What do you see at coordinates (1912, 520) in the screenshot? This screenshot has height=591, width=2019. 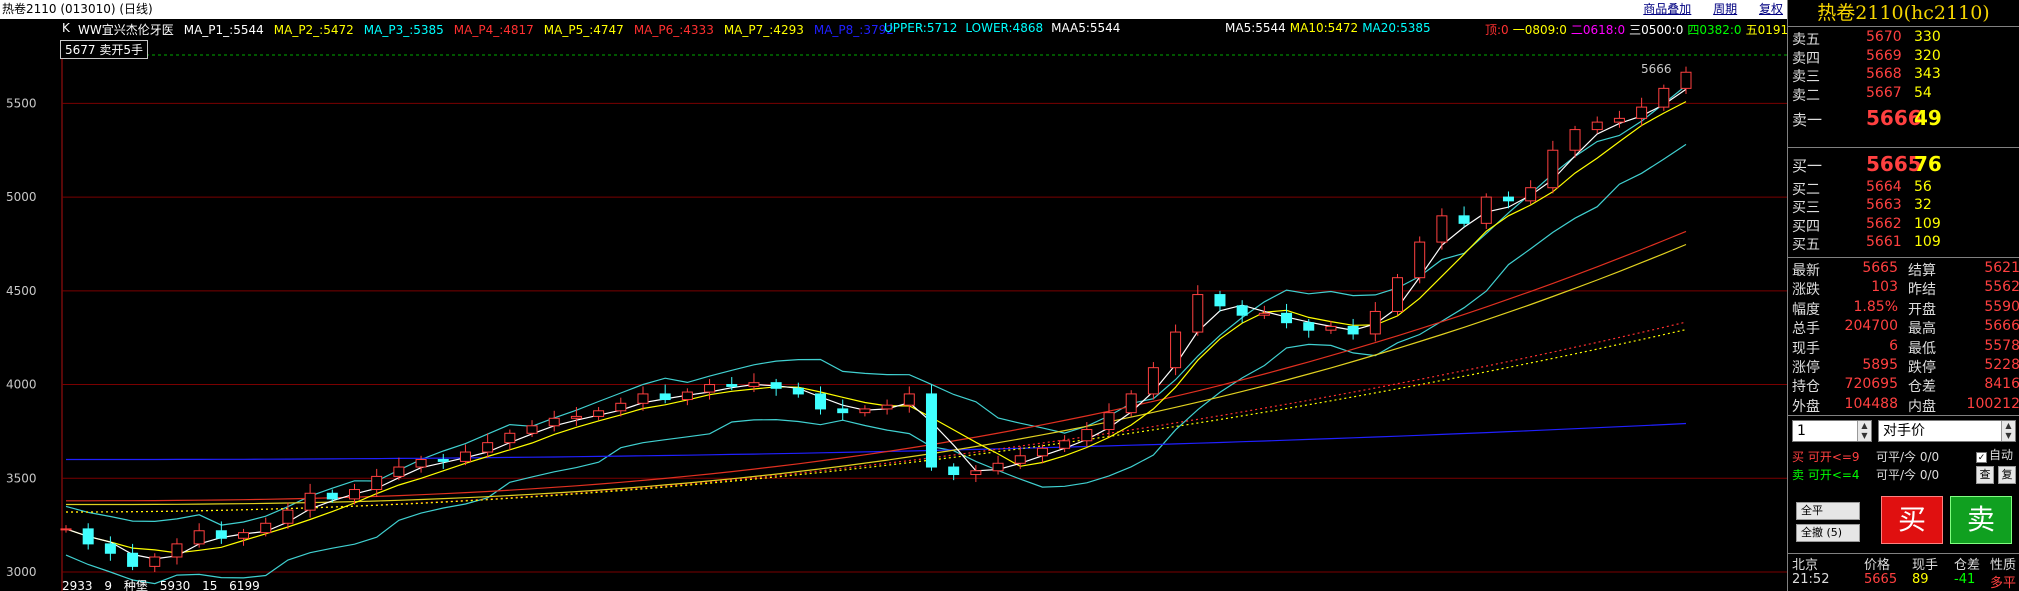 I see `buy-button: 买` at bounding box center [1912, 520].